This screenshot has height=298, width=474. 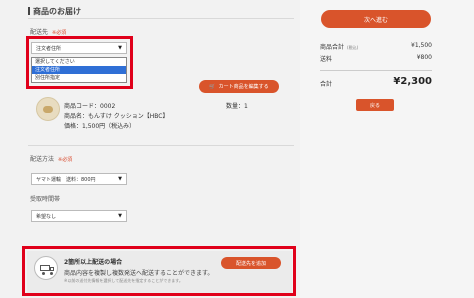 What do you see at coordinates (90, 106) in the screenshot?
I see `product-code: 商品コード：0002` at bounding box center [90, 106].